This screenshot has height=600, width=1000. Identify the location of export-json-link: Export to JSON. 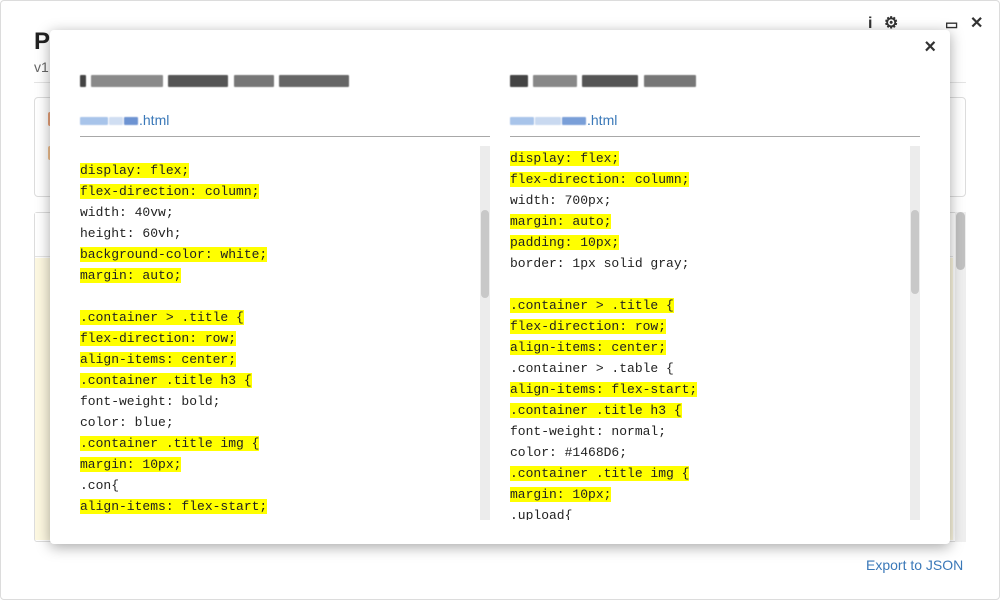
(914, 565).